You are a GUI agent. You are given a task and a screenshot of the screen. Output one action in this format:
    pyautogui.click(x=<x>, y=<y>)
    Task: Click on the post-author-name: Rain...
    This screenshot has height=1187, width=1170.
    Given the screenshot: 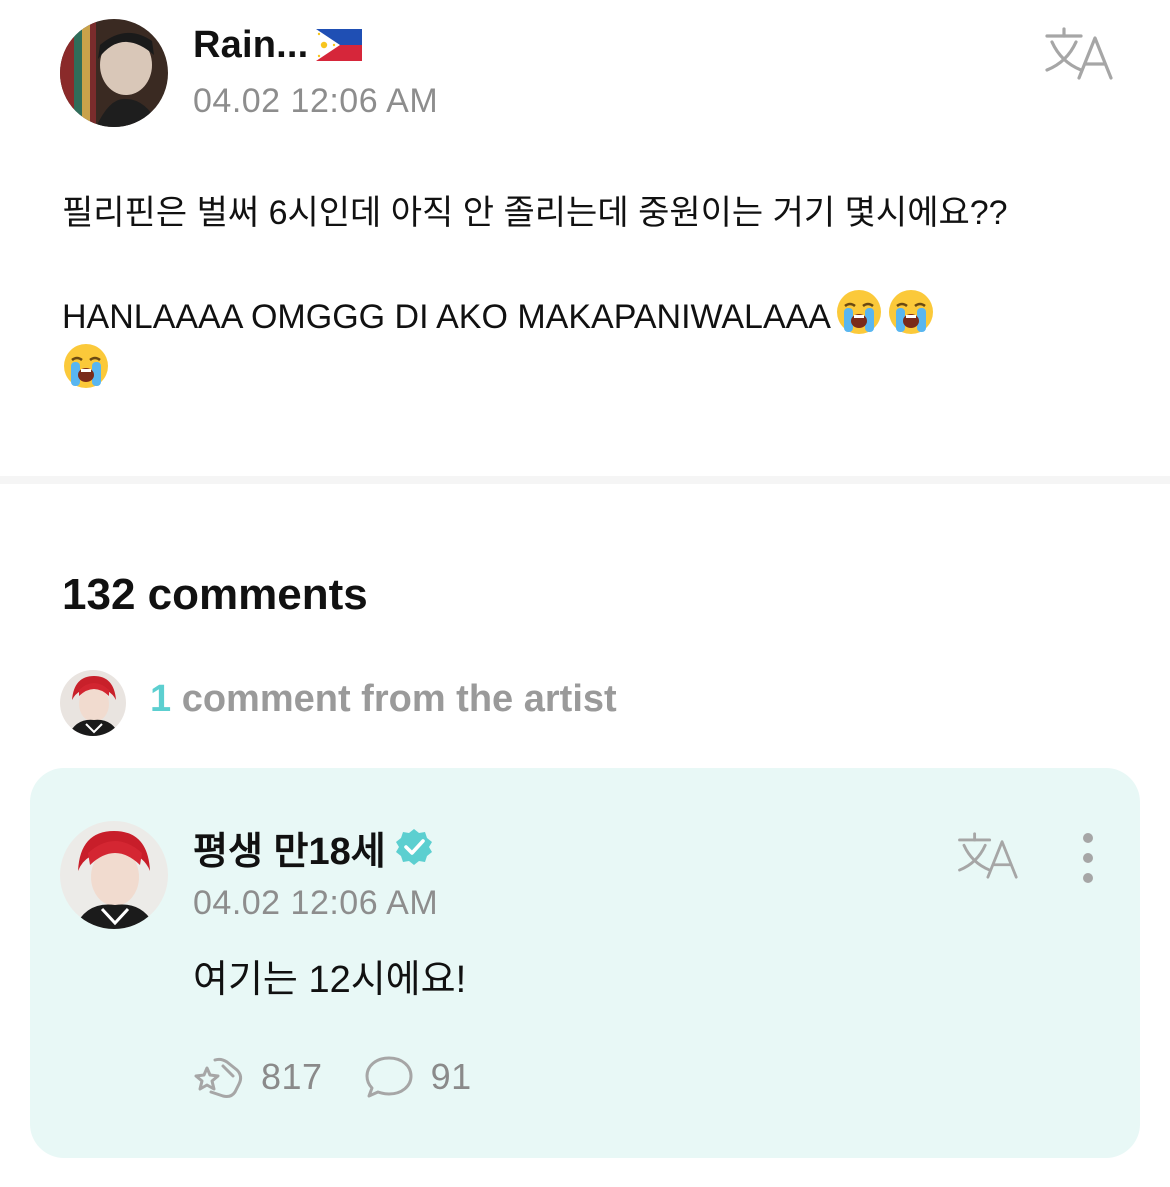 What is the action you would take?
    pyautogui.click(x=250, y=45)
    